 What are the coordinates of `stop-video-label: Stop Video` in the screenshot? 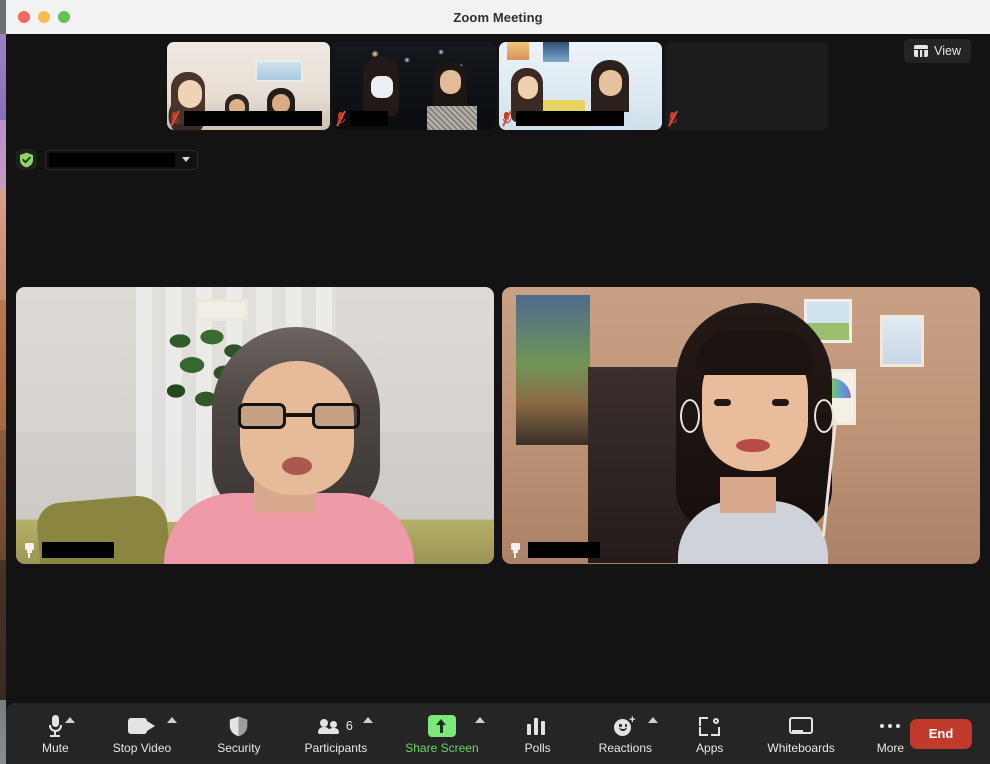 It's located at (142, 748).